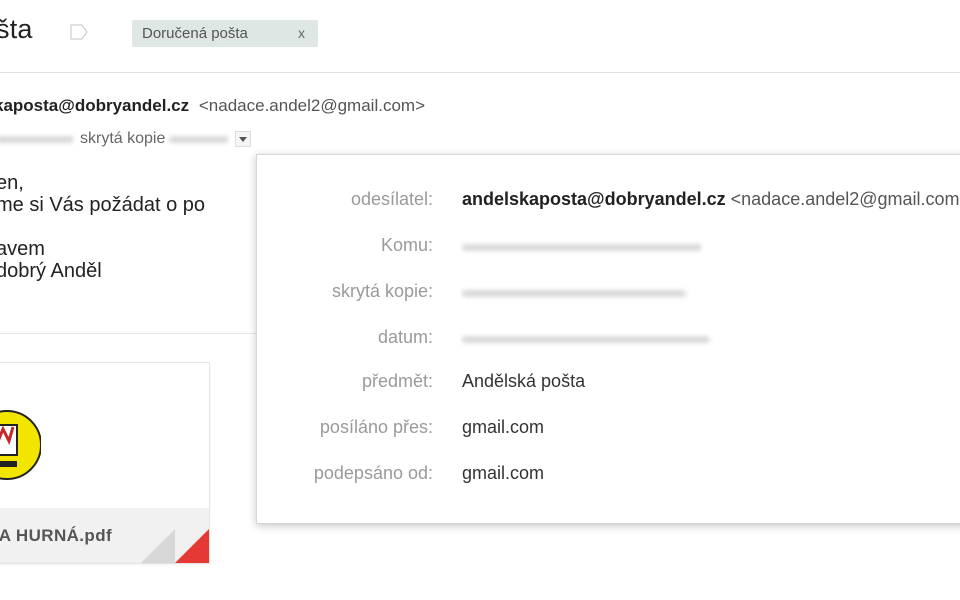 Image resolution: width=960 pixels, height=600 pixels. I want to click on label-chip-inbox: Doručená pošta x, so click(225, 33).